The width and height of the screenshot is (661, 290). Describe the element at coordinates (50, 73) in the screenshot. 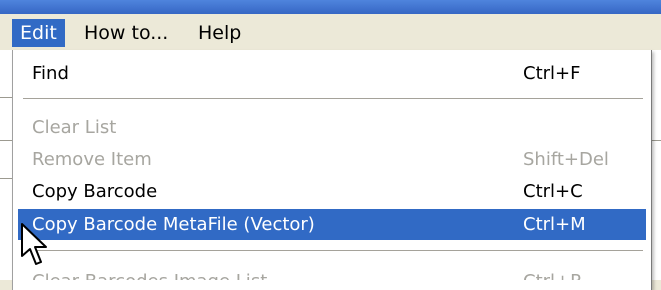

I see `menu-item-label: Find` at that location.